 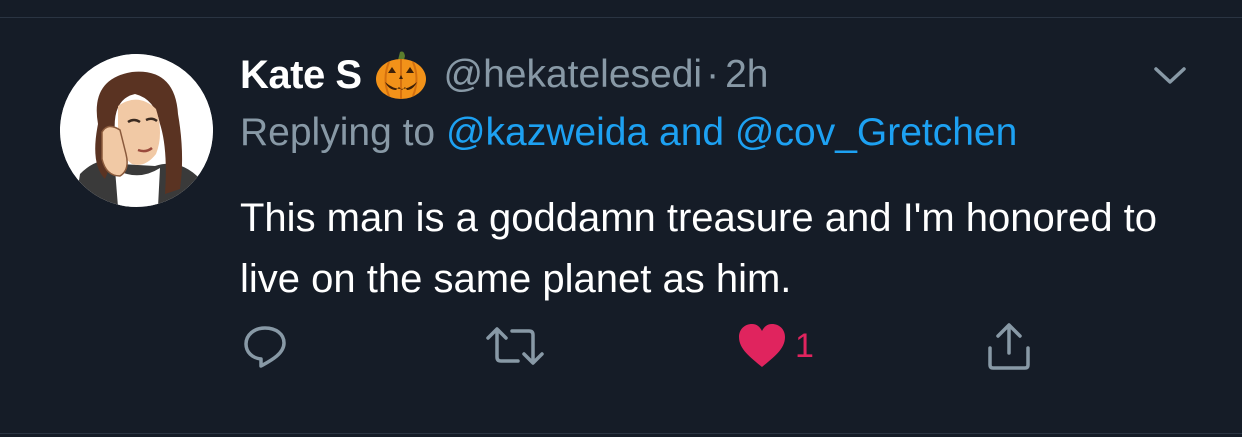 I want to click on retweet-button, so click(x=515, y=346).